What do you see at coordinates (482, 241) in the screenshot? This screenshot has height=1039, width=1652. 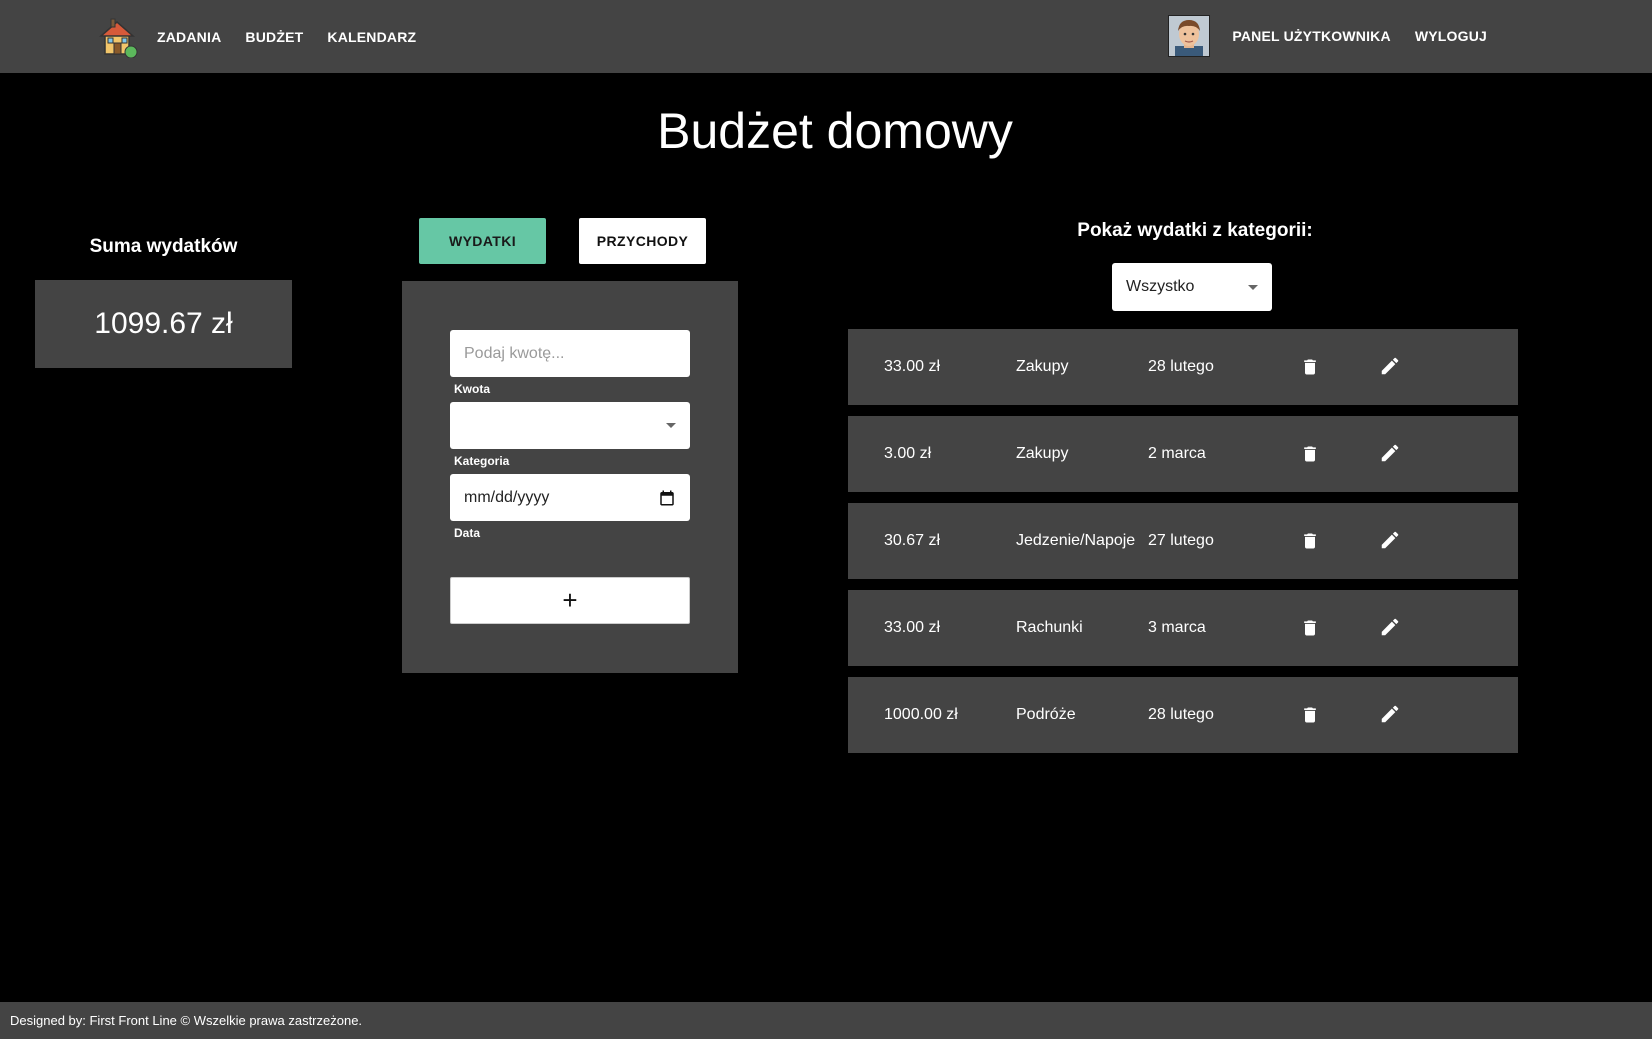 I see `expenses-tab-button: WYDATKI` at bounding box center [482, 241].